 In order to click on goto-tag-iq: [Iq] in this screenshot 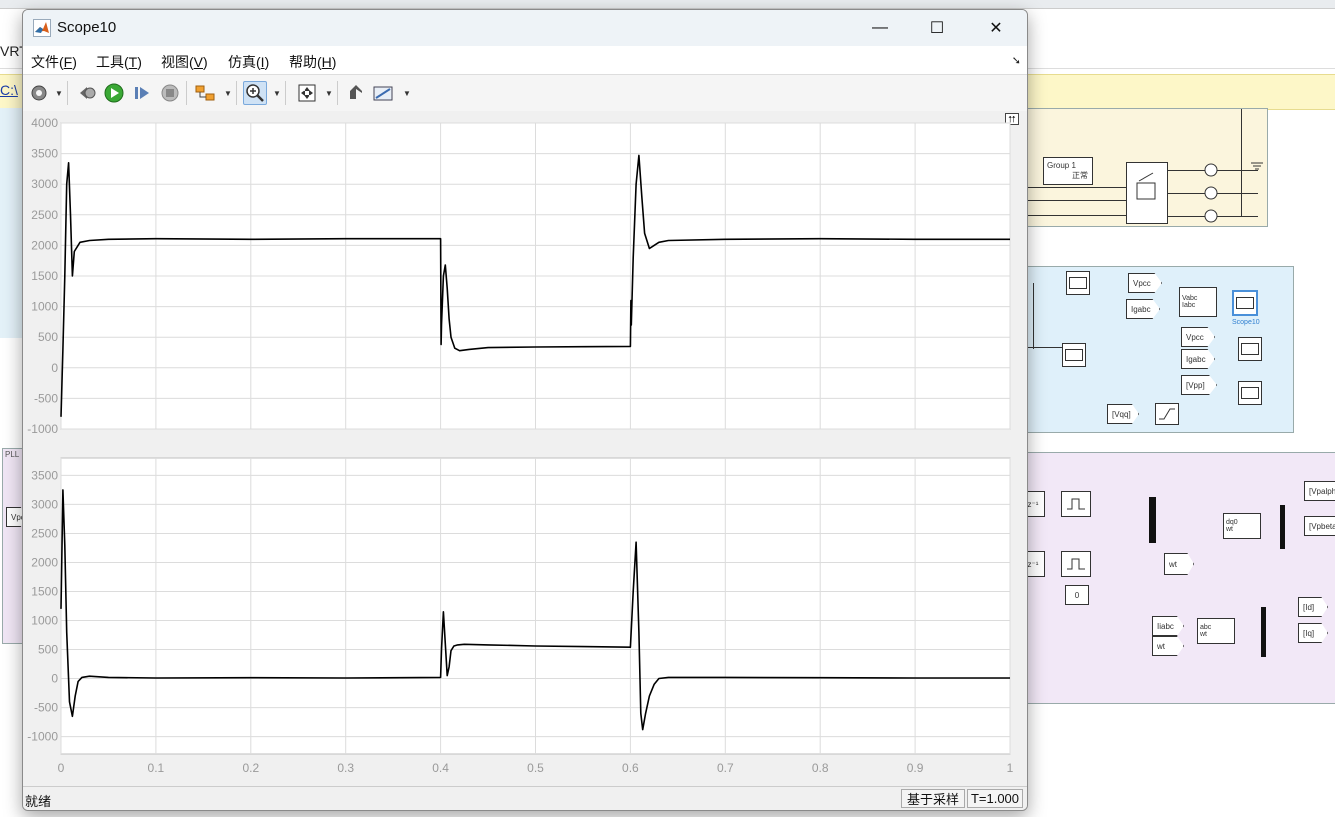, I will do `click(1313, 633)`.